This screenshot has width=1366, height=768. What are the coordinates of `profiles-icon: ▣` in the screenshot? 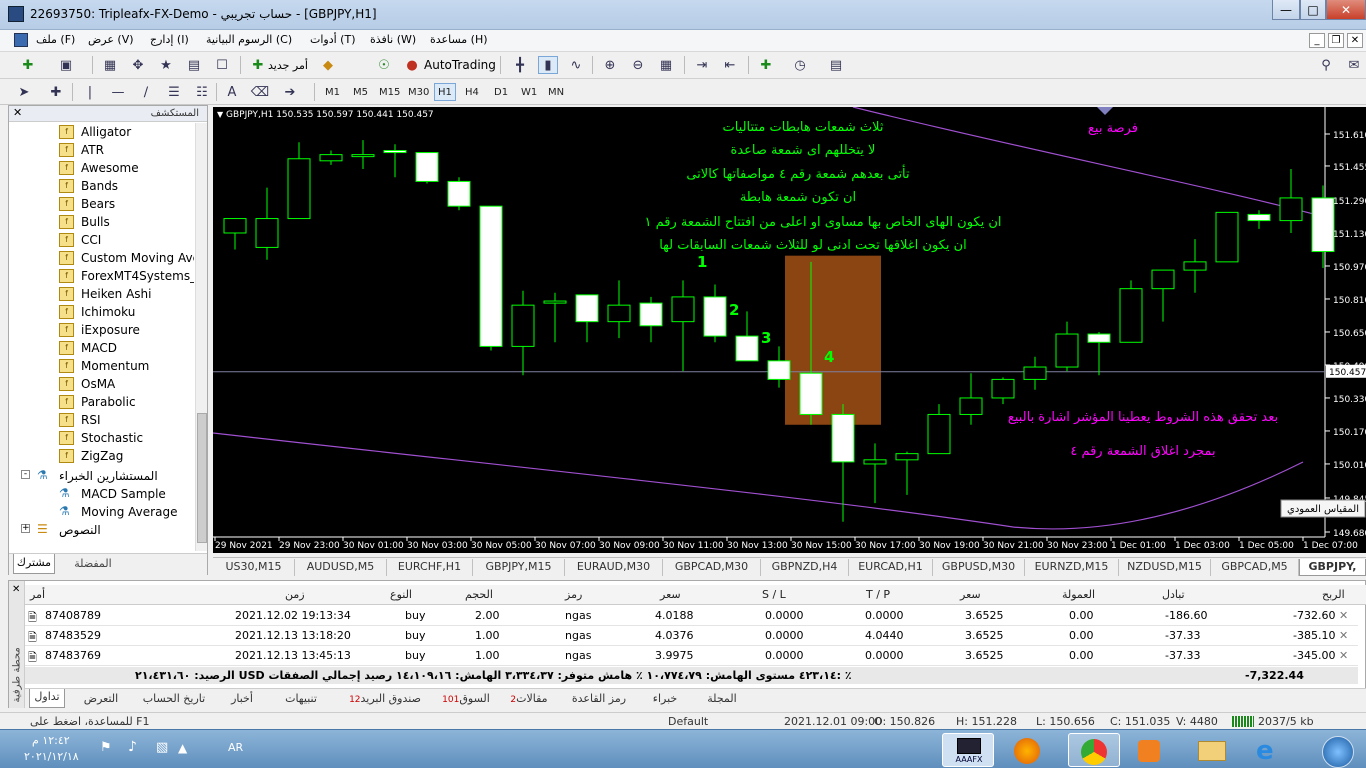 It's located at (66, 65).